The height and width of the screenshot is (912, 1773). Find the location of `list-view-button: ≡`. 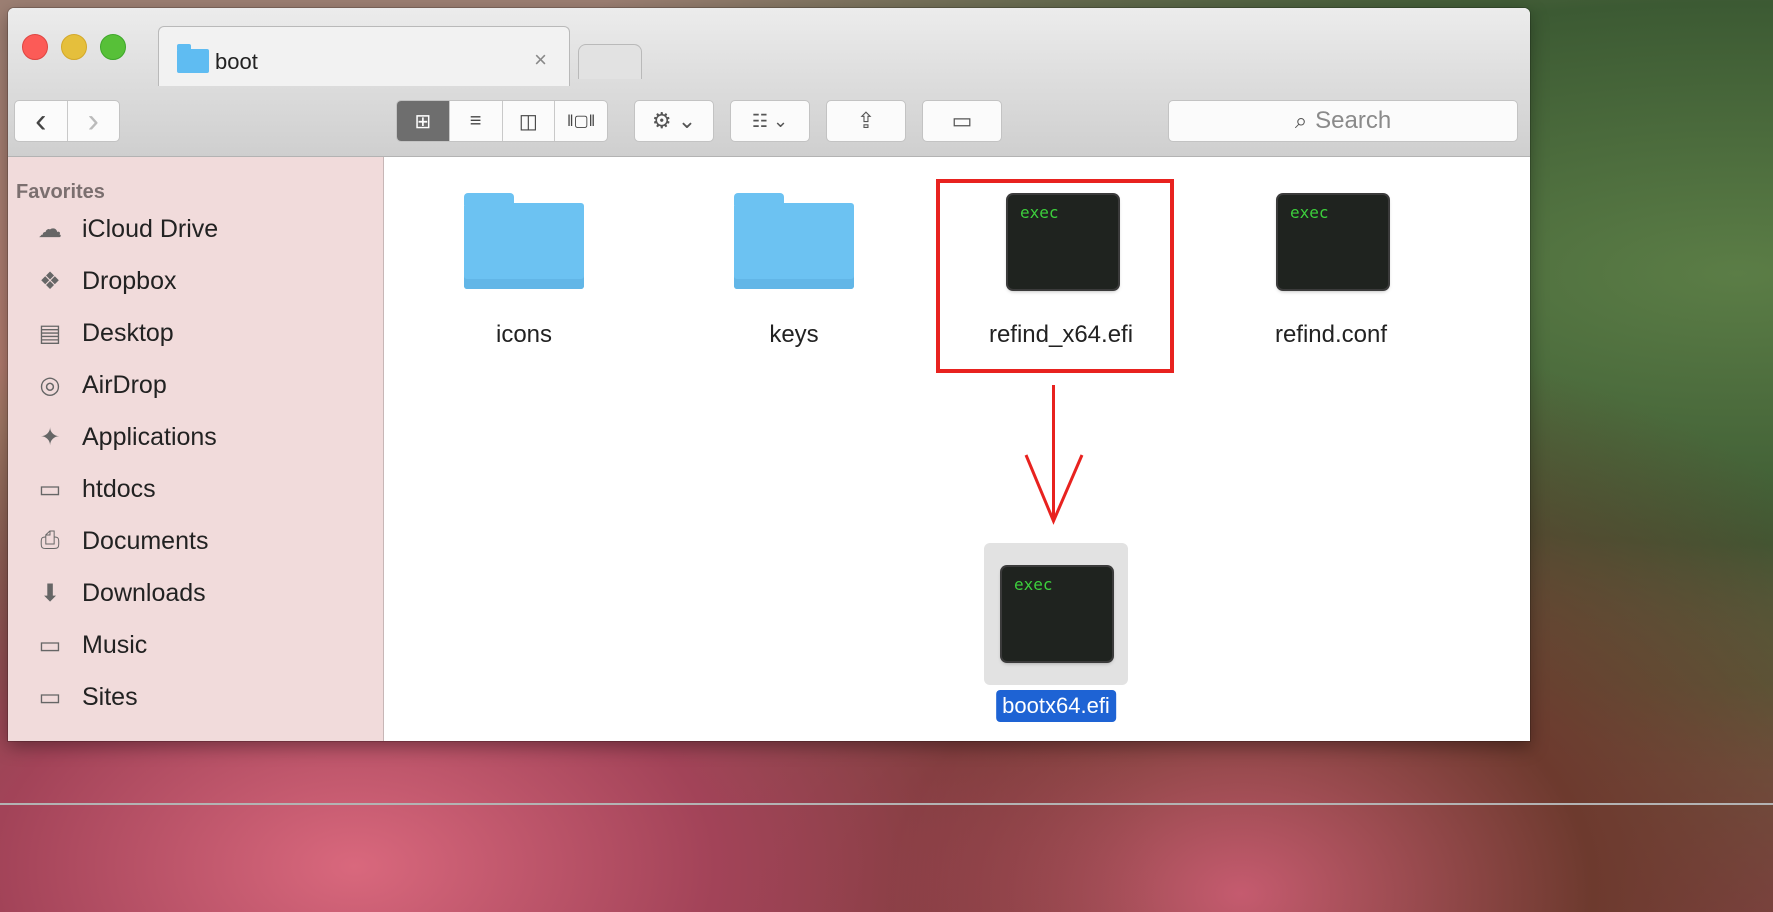

list-view-button: ≡ is located at coordinates (476, 121).